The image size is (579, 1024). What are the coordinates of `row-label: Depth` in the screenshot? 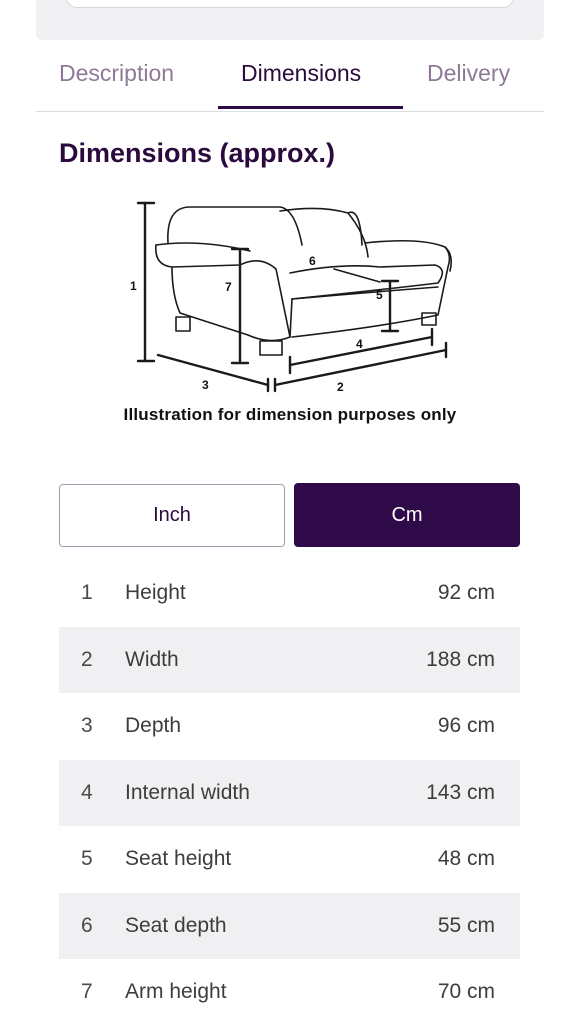 It's located at (153, 726).